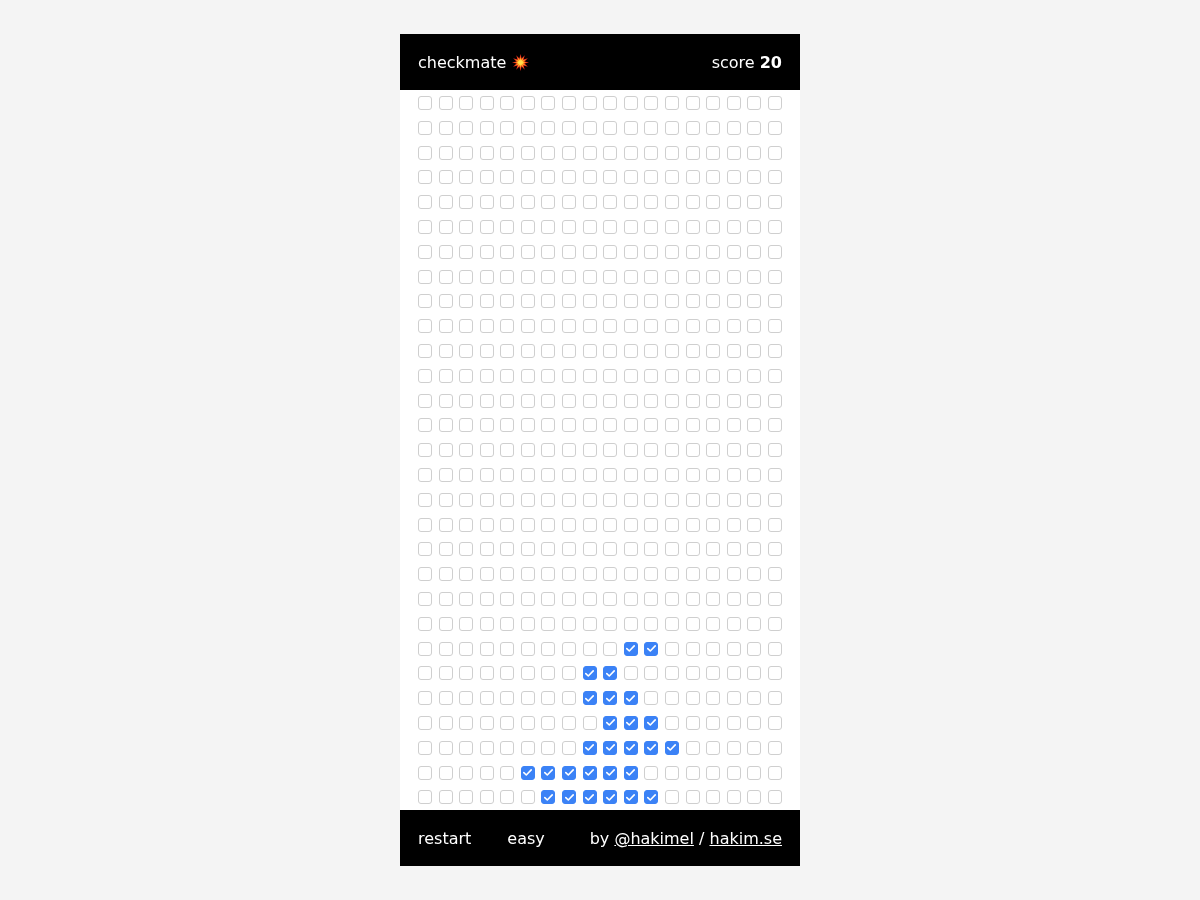 Image resolution: width=1200 pixels, height=900 pixels. What do you see at coordinates (445, 838) in the screenshot?
I see `footer-link-button: restart` at bounding box center [445, 838].